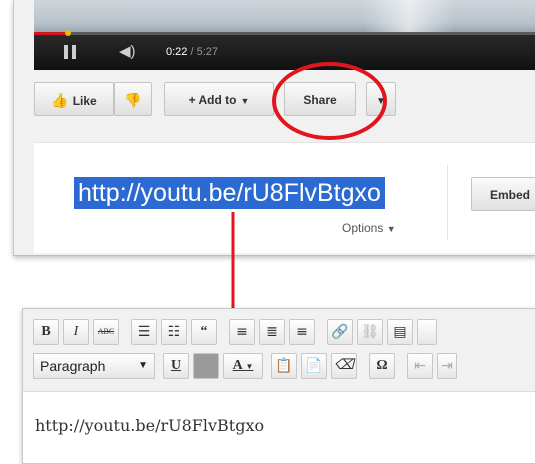  Describe the element at coordinates (150, 425) in the screenshot. I see `pasted-url-text: http://youtu.be/rU8FlvBtgxo` at that location.